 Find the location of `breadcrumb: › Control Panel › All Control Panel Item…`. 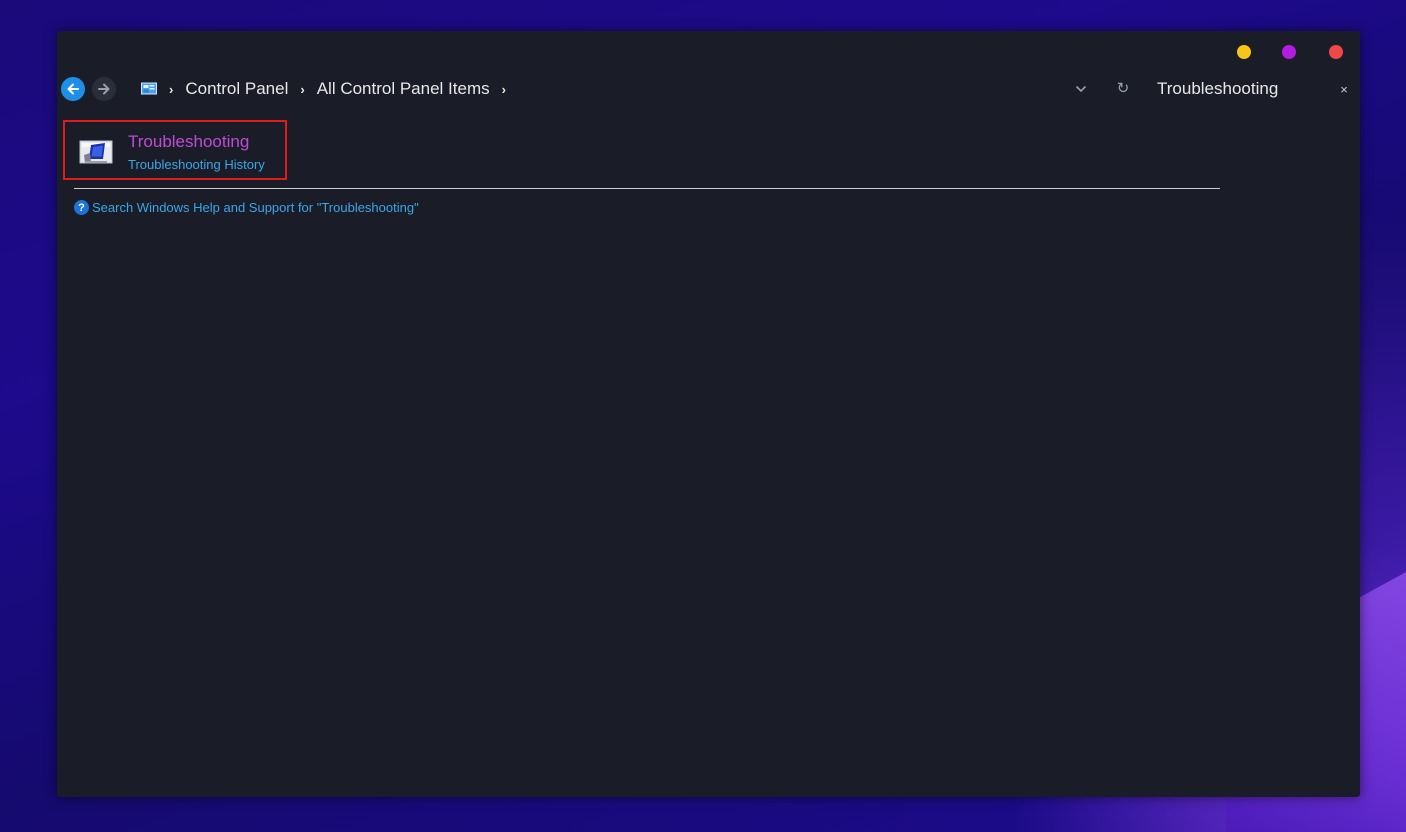

breadcrumb: › Control Panel › All Control Panel Item… is located at coordinates (329, 89).